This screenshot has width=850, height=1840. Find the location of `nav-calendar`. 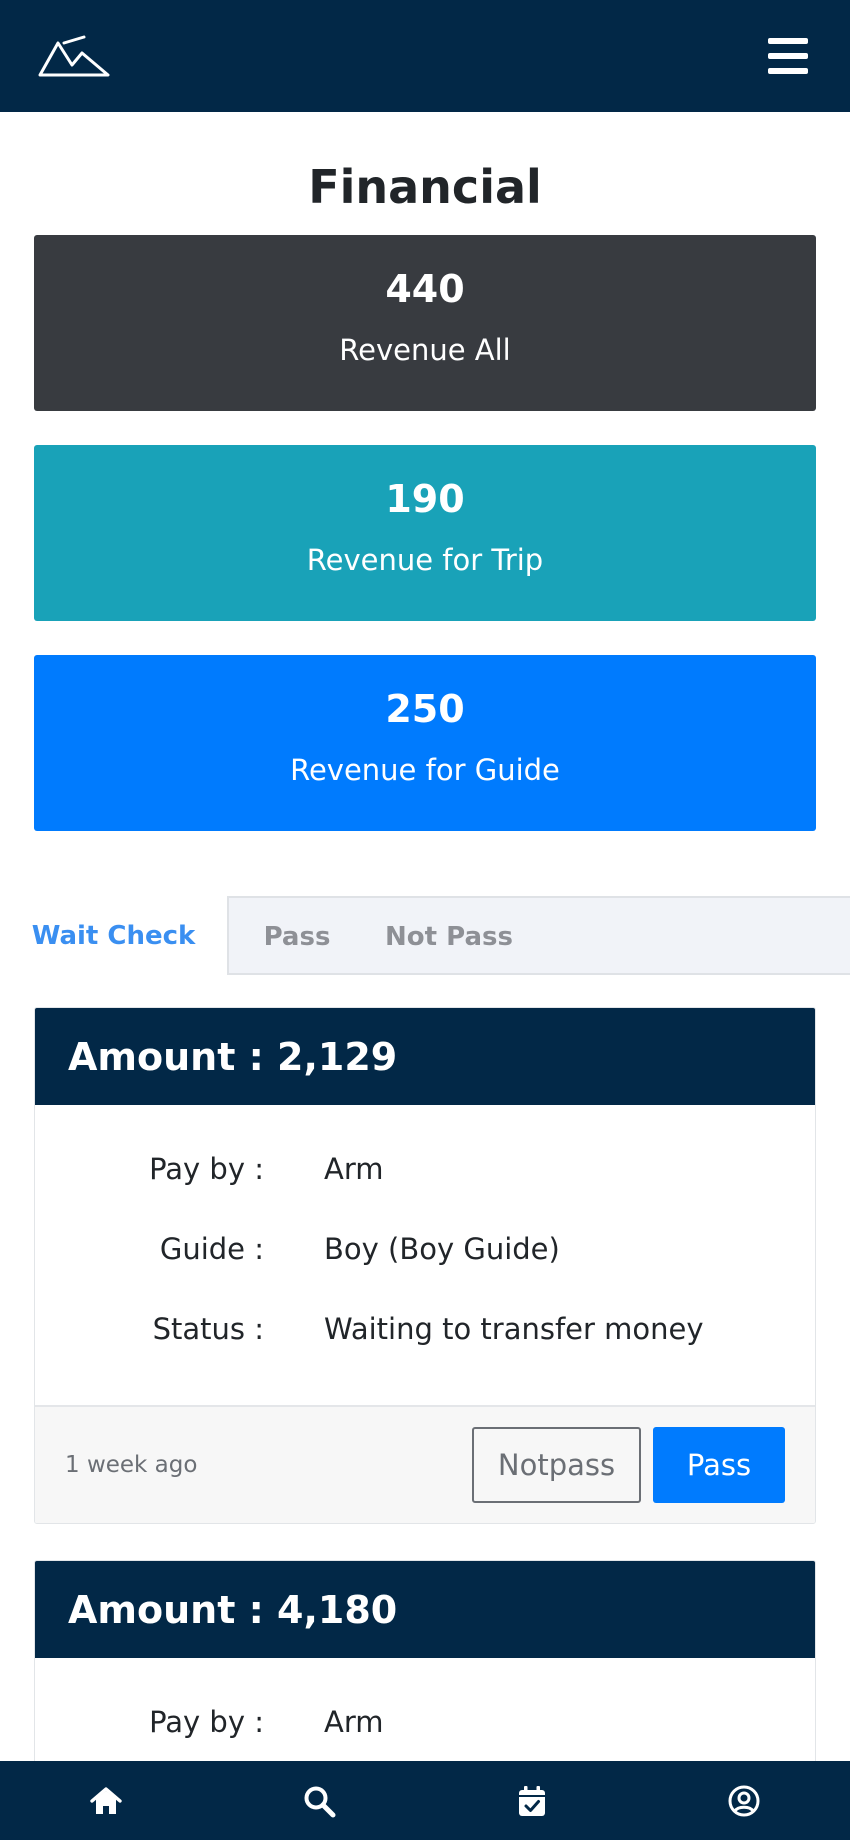

nav-calendar is located at coordinates (532, 1800).